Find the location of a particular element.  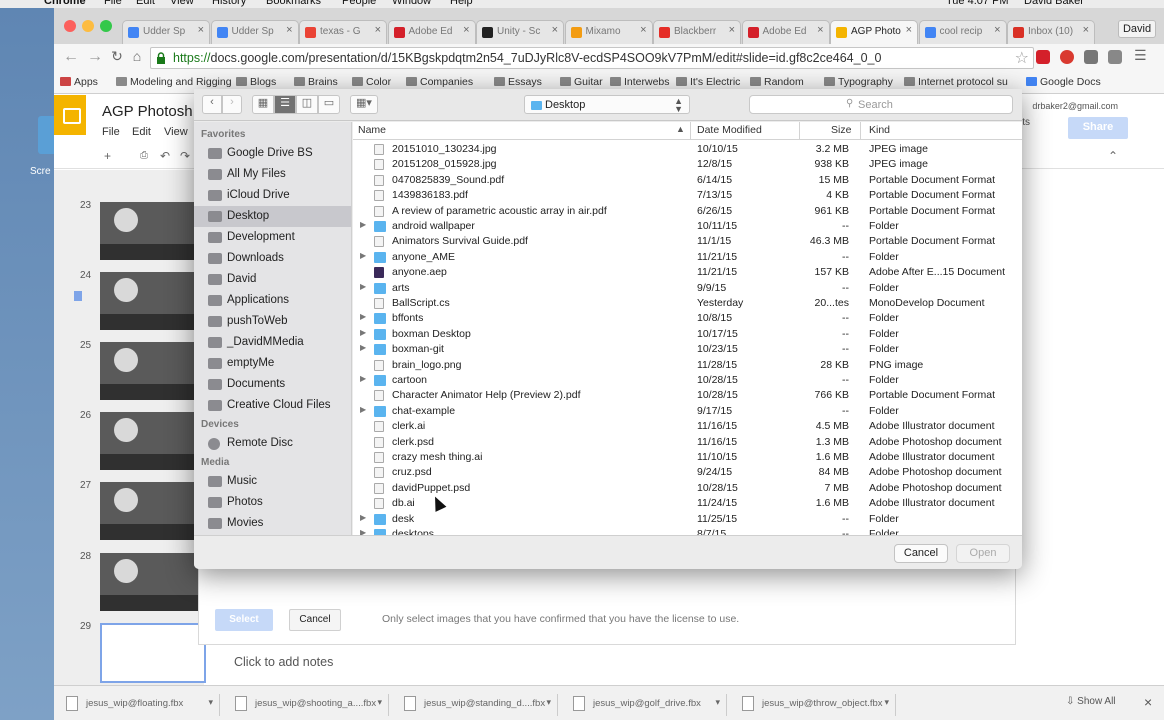

bookmark-item: Companies is located at coordinates (439, 82).